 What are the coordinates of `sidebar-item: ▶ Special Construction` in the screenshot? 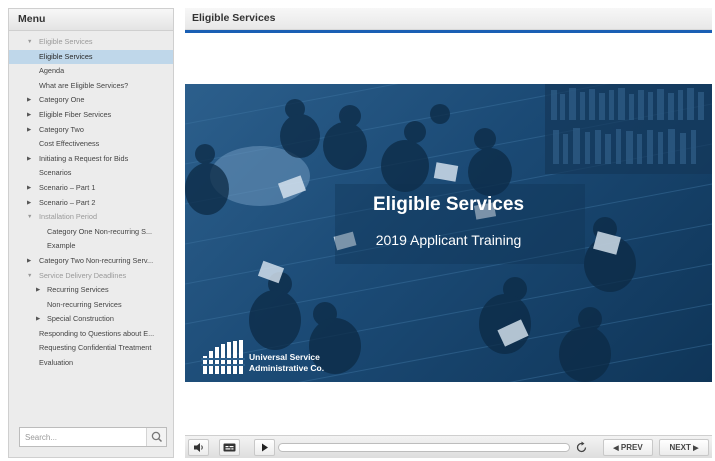 It's located at (91, 319).